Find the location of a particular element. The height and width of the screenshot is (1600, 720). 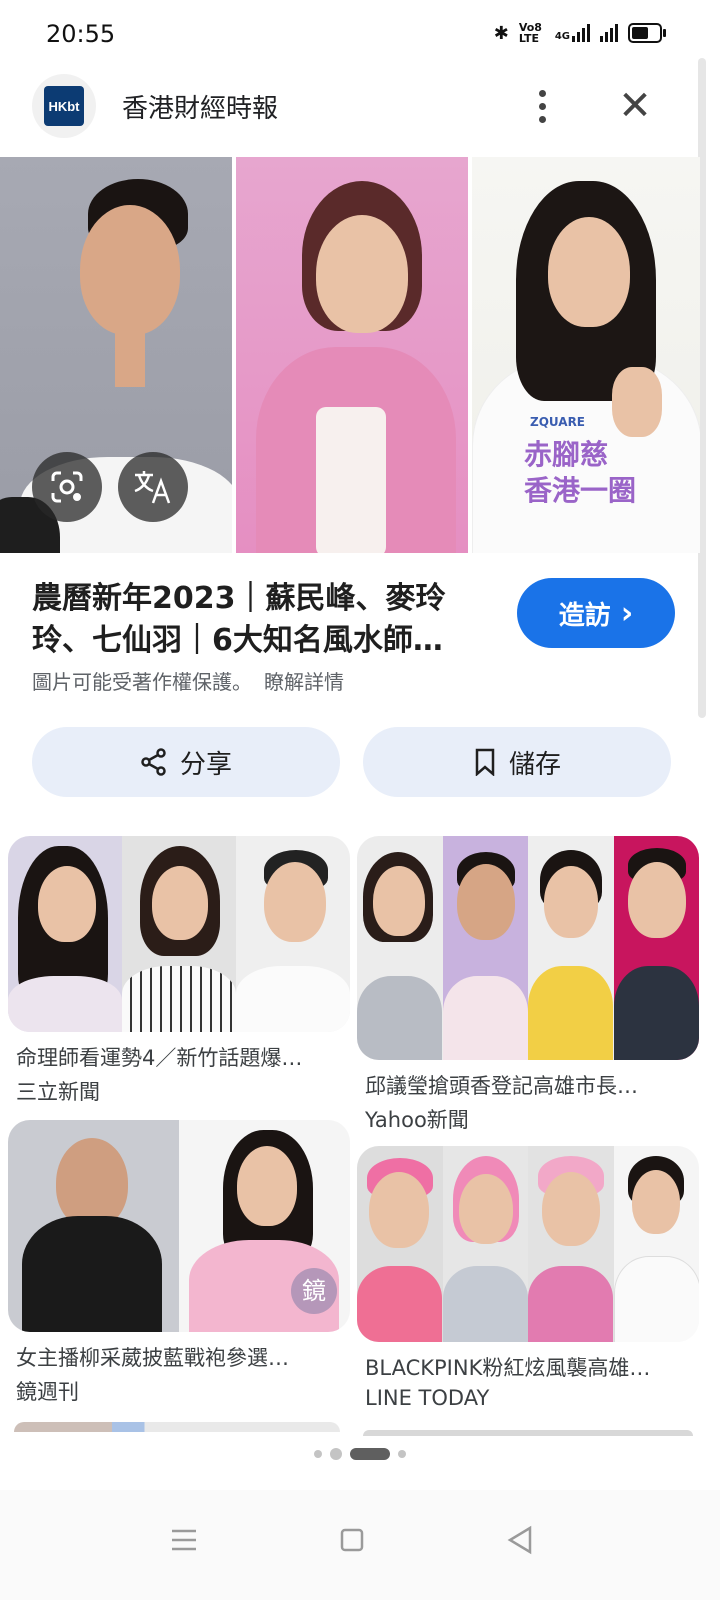

related-card: BLACKPINK粉紅炫風襲高雄… LINE TODAY is located at coordinates (528, 1278).